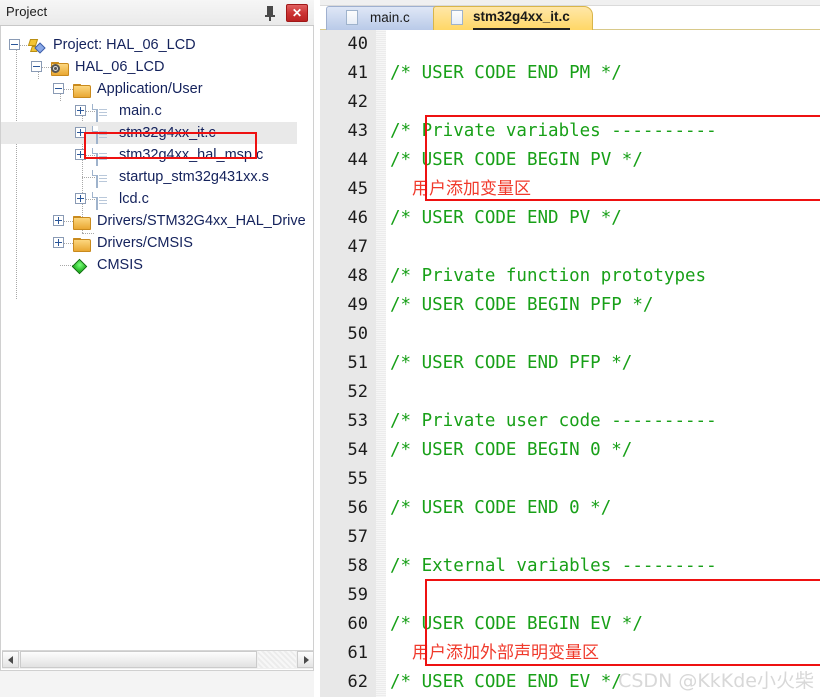 This screenshot has height=697, width=820. I want to click on tree-item-stm32g4xx-hal-msp-c: stm32g4xx_hal_msp.c, so click(169, 155).